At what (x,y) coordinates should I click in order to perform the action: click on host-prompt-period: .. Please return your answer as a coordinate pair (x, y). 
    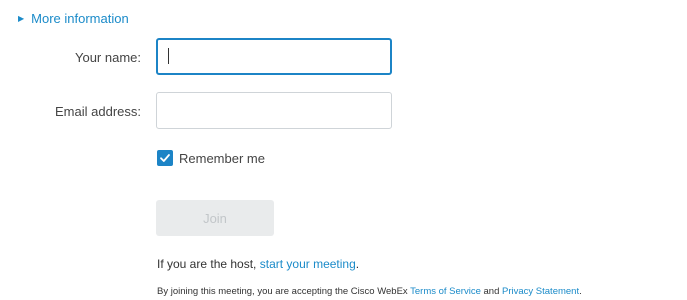
    Looking at the image, I should click on (357, 264).